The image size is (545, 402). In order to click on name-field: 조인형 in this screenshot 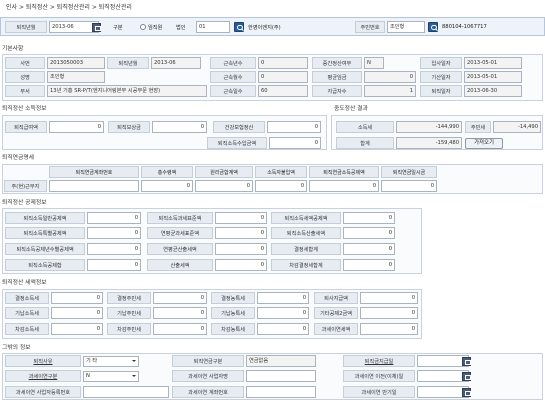, I will do `click(76, 77)`.